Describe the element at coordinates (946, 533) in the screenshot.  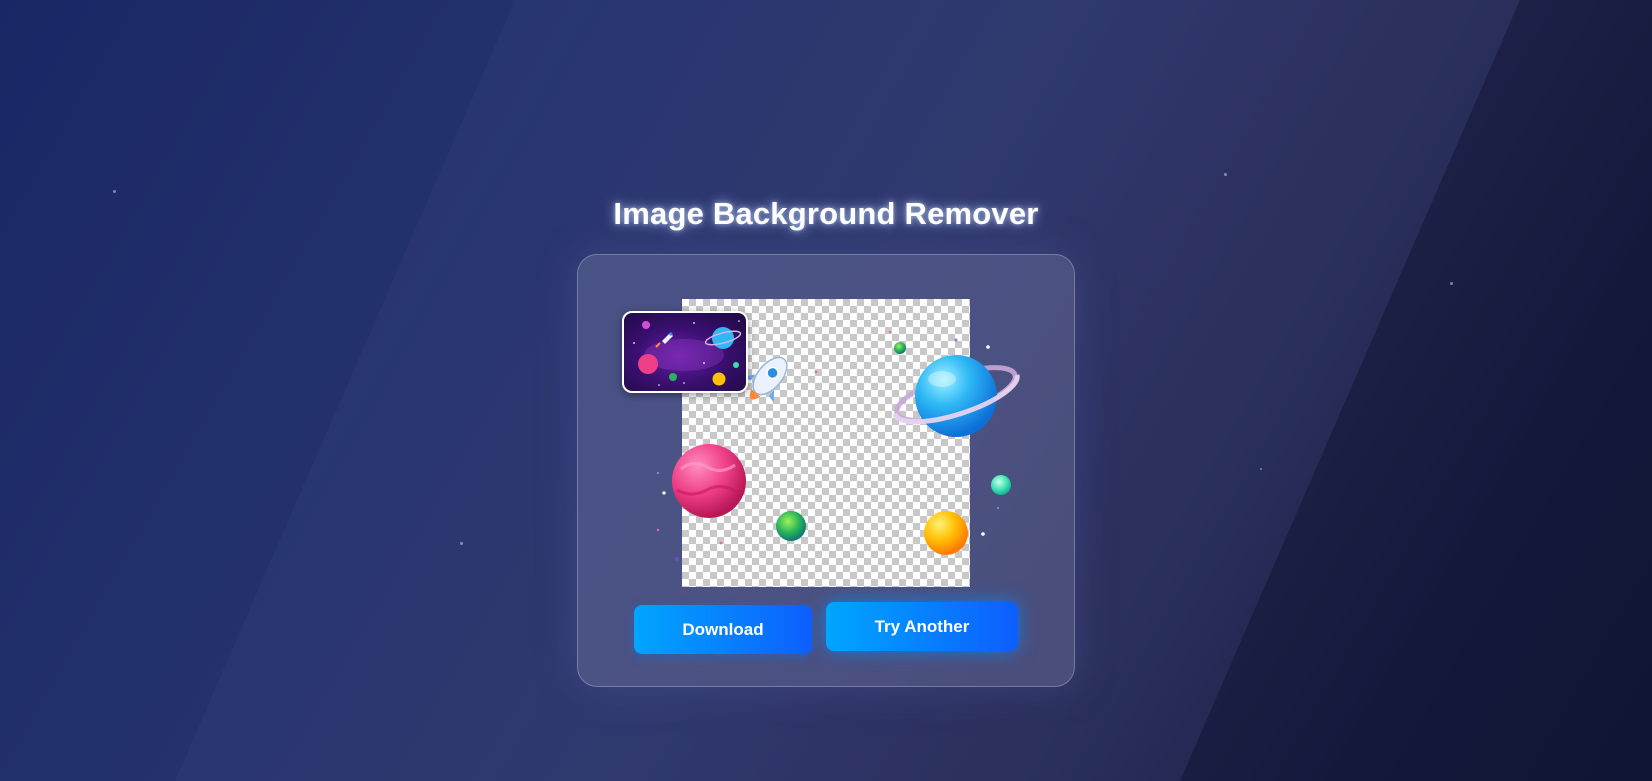
I see `yellow-planet` at that location.